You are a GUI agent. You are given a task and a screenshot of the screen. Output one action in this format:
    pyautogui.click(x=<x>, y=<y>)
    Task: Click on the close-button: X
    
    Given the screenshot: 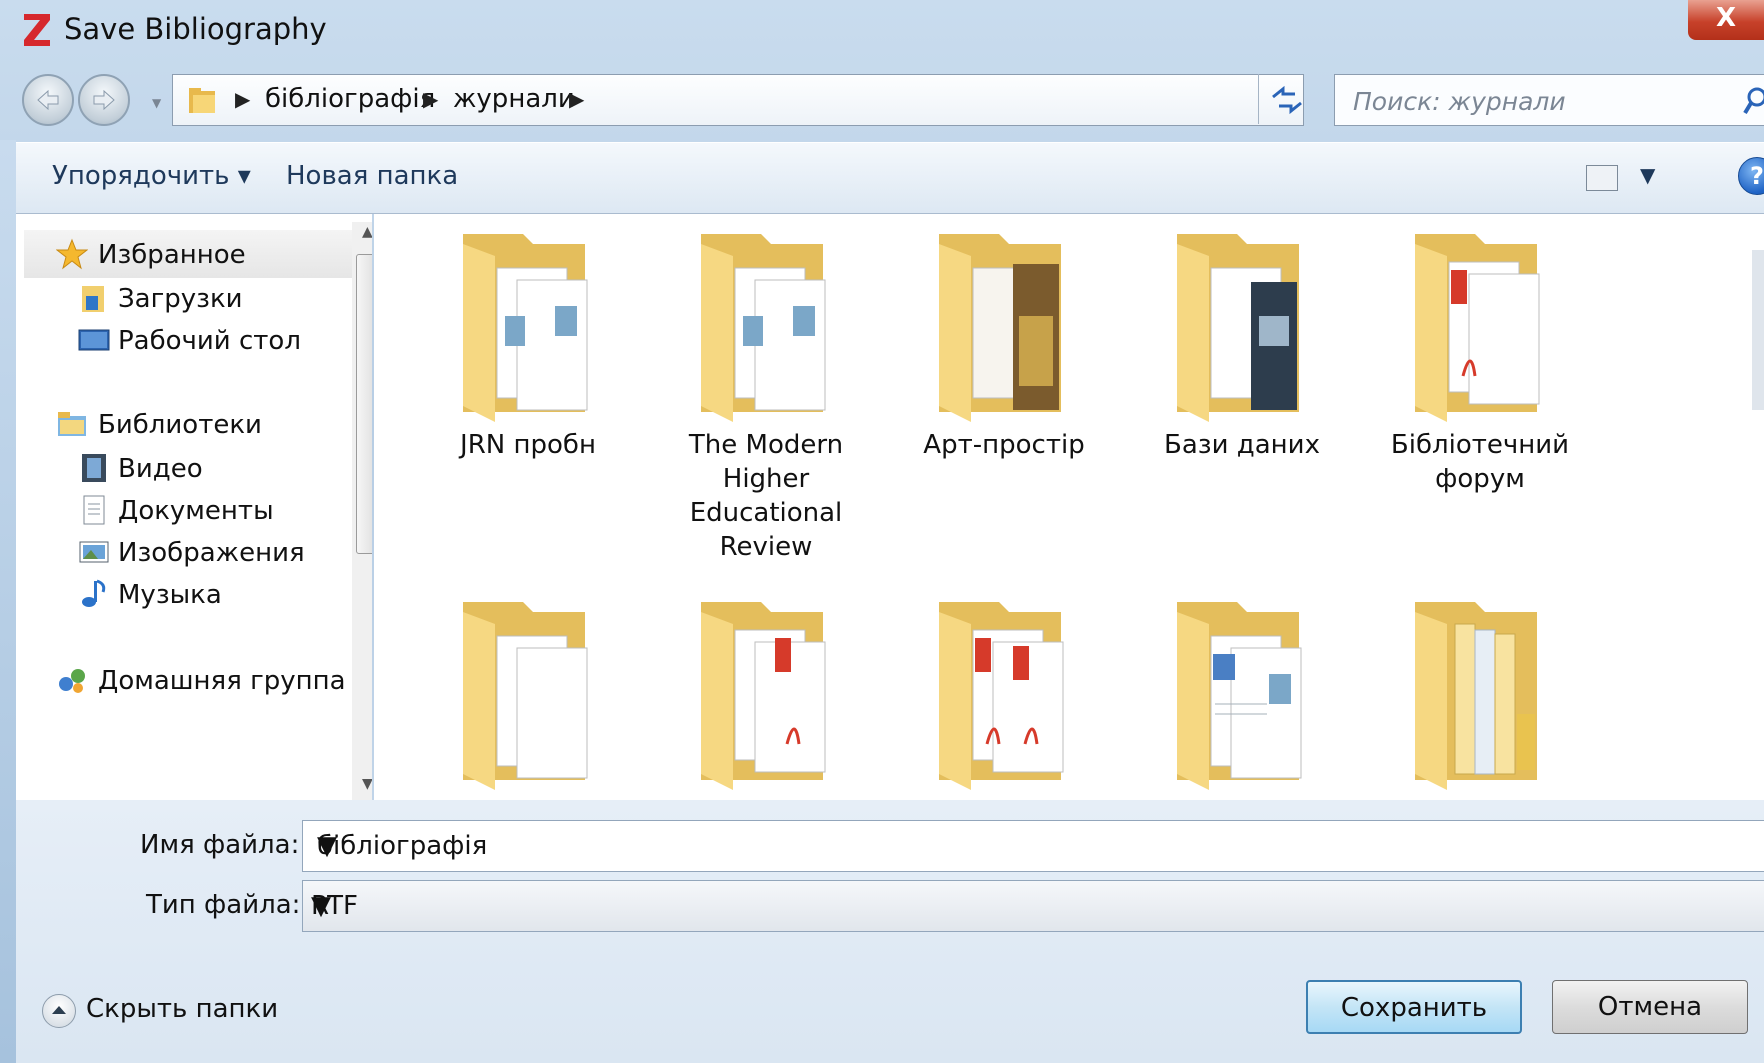 What is the action you would take?
    pyautogui.click(x=1726, y=20)
    